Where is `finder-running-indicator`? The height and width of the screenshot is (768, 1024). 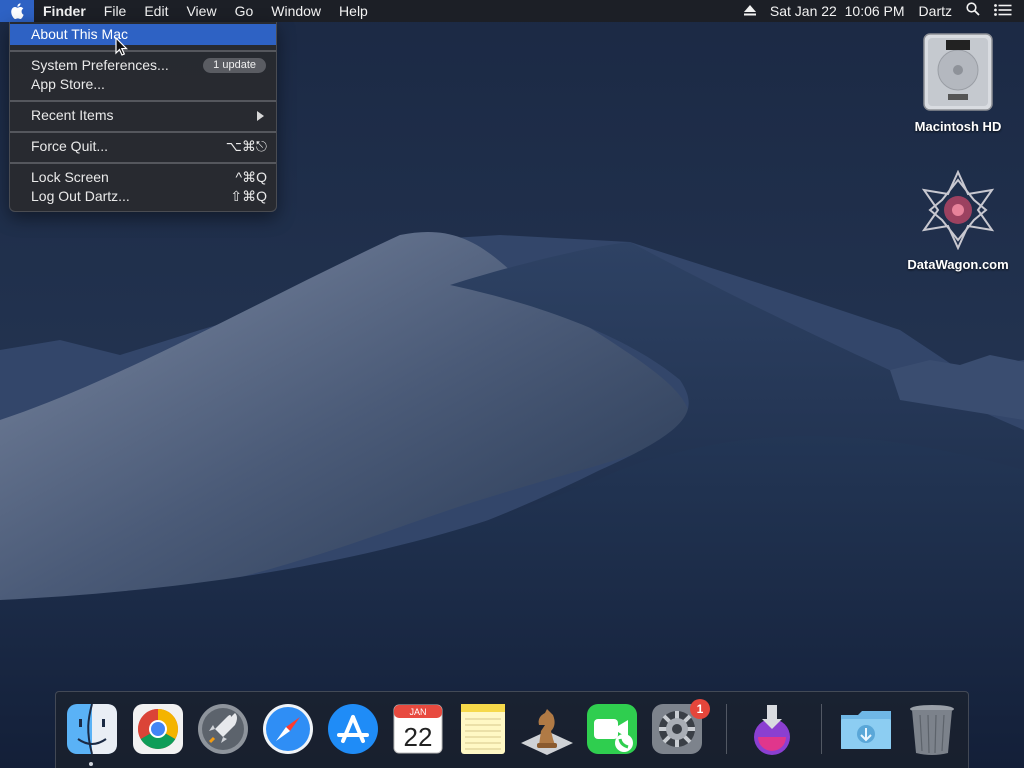
finder-running-indicator is located at coordinates (91, 764).